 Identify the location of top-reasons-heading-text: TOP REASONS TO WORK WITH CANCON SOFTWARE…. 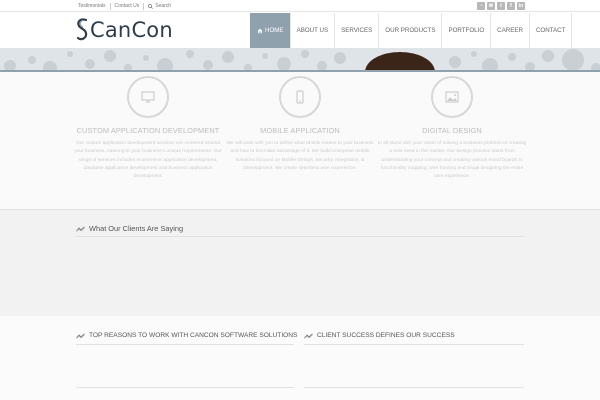
(193, 335).